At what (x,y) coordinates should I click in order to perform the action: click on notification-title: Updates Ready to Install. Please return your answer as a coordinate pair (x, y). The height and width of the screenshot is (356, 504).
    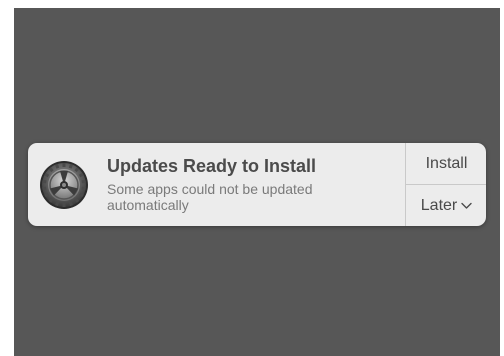
    Looking at the image, I should click on (212, 166).